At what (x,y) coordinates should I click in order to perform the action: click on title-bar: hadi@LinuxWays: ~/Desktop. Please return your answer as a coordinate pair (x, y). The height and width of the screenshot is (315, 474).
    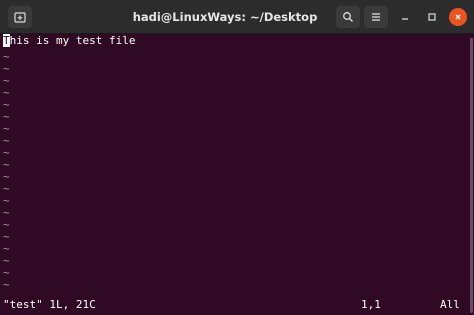
    Looking at the image, I should click on (237, 17).